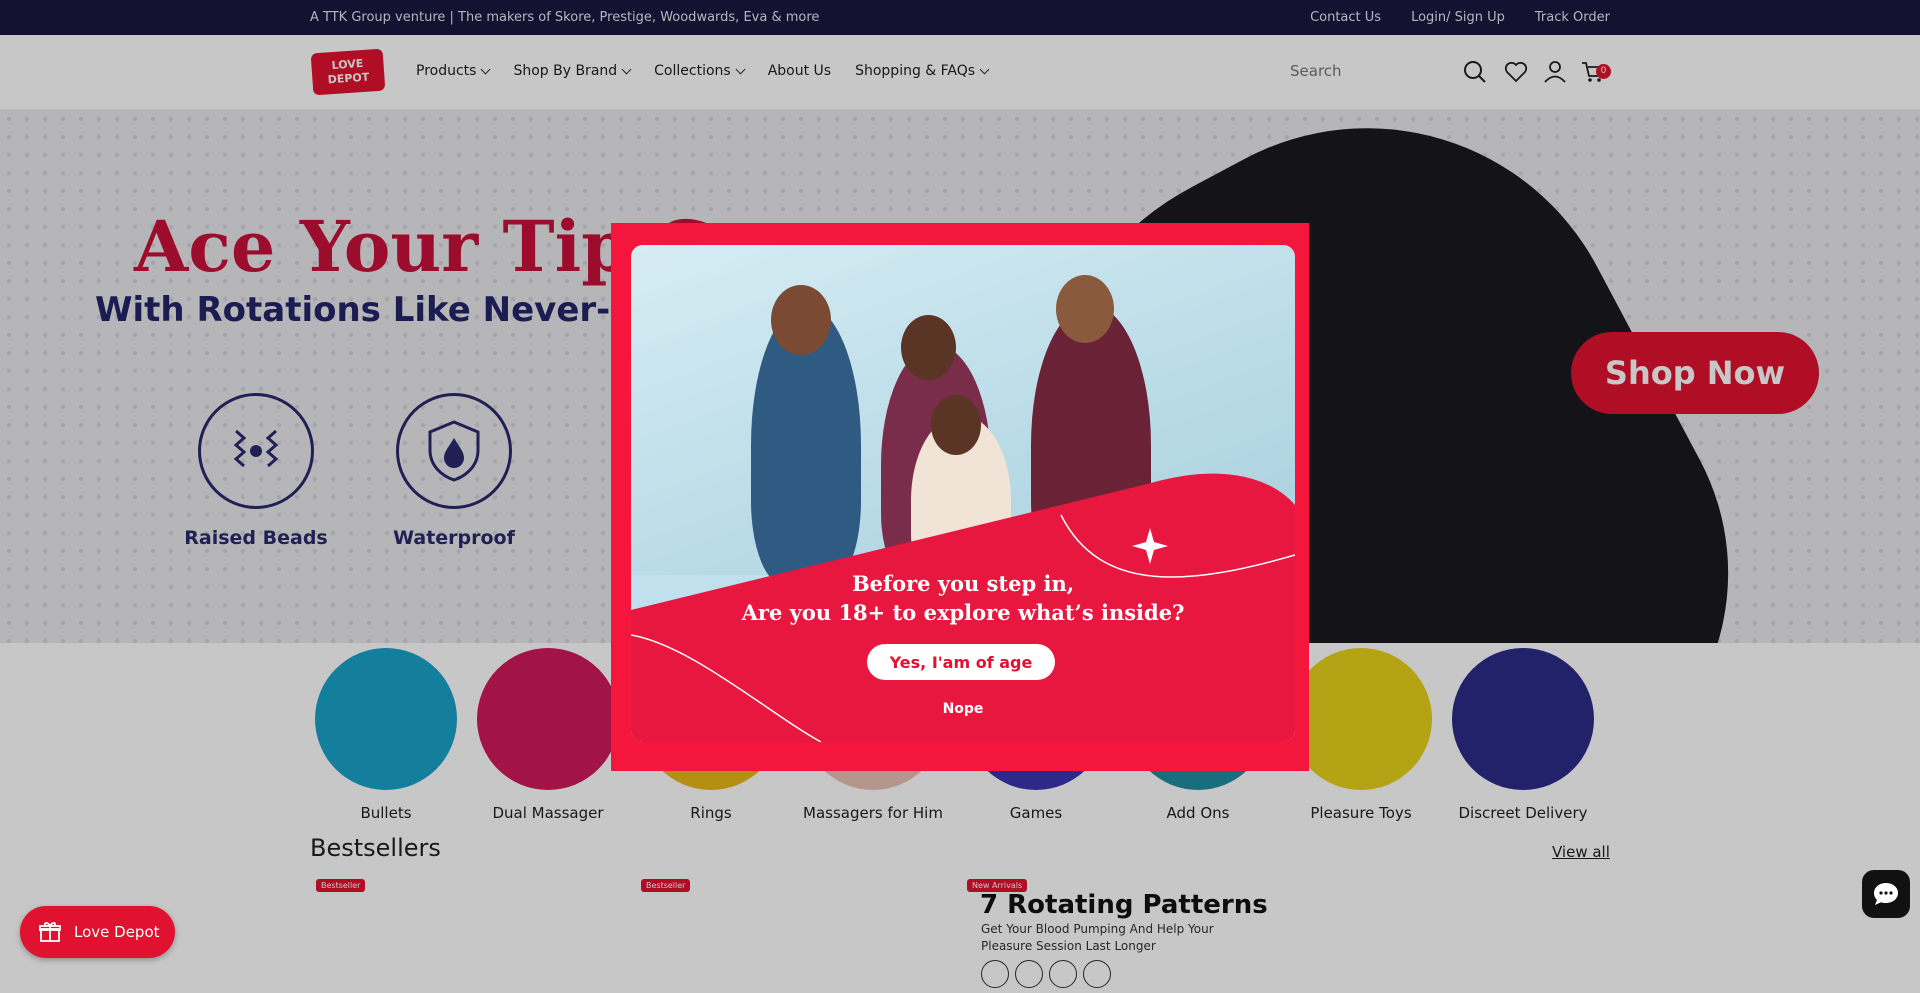 This screenshot has height=993, width=1920. Describe the element at coordinates (963, 583) in the screenshot. I see `age-question-line-1: Before you step in,` at that location.